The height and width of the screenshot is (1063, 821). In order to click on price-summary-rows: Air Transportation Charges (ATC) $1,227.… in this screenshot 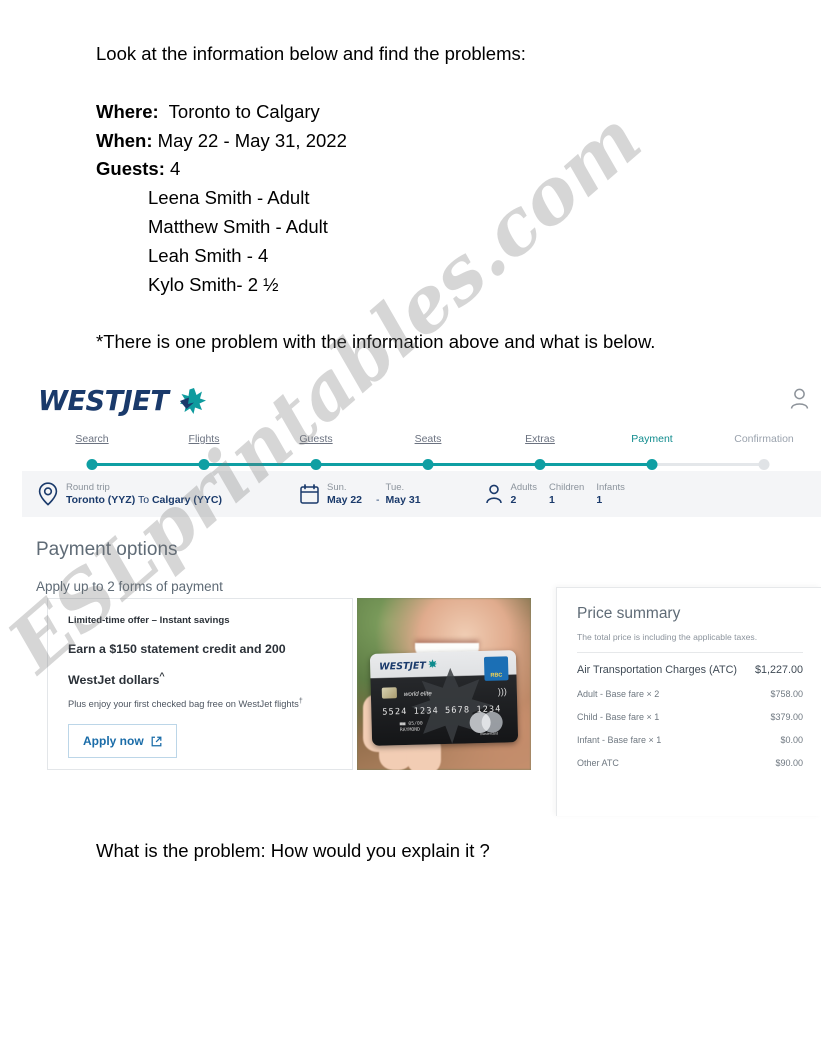, I will do `click(690, 722)`.